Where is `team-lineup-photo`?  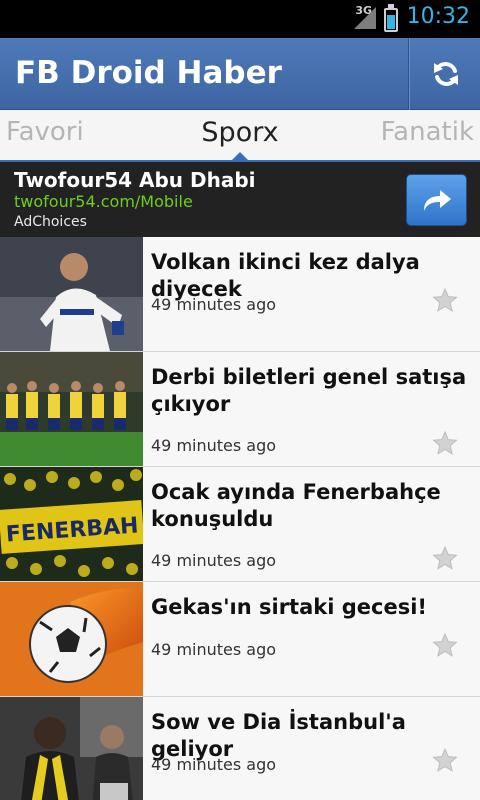
team-lineup-photo is located at coordinates (71, 409).